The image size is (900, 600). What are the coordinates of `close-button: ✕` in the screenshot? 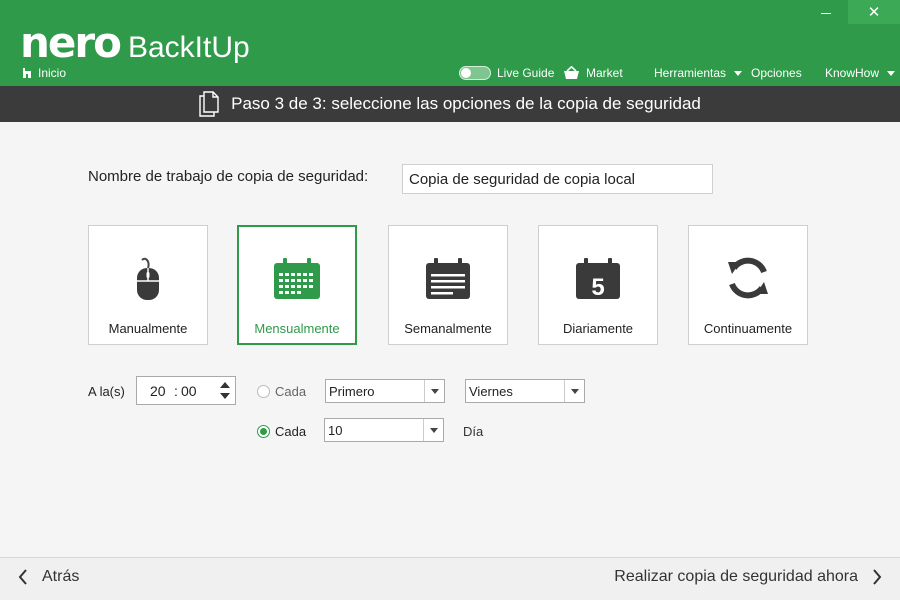 It's located at (874, 12).